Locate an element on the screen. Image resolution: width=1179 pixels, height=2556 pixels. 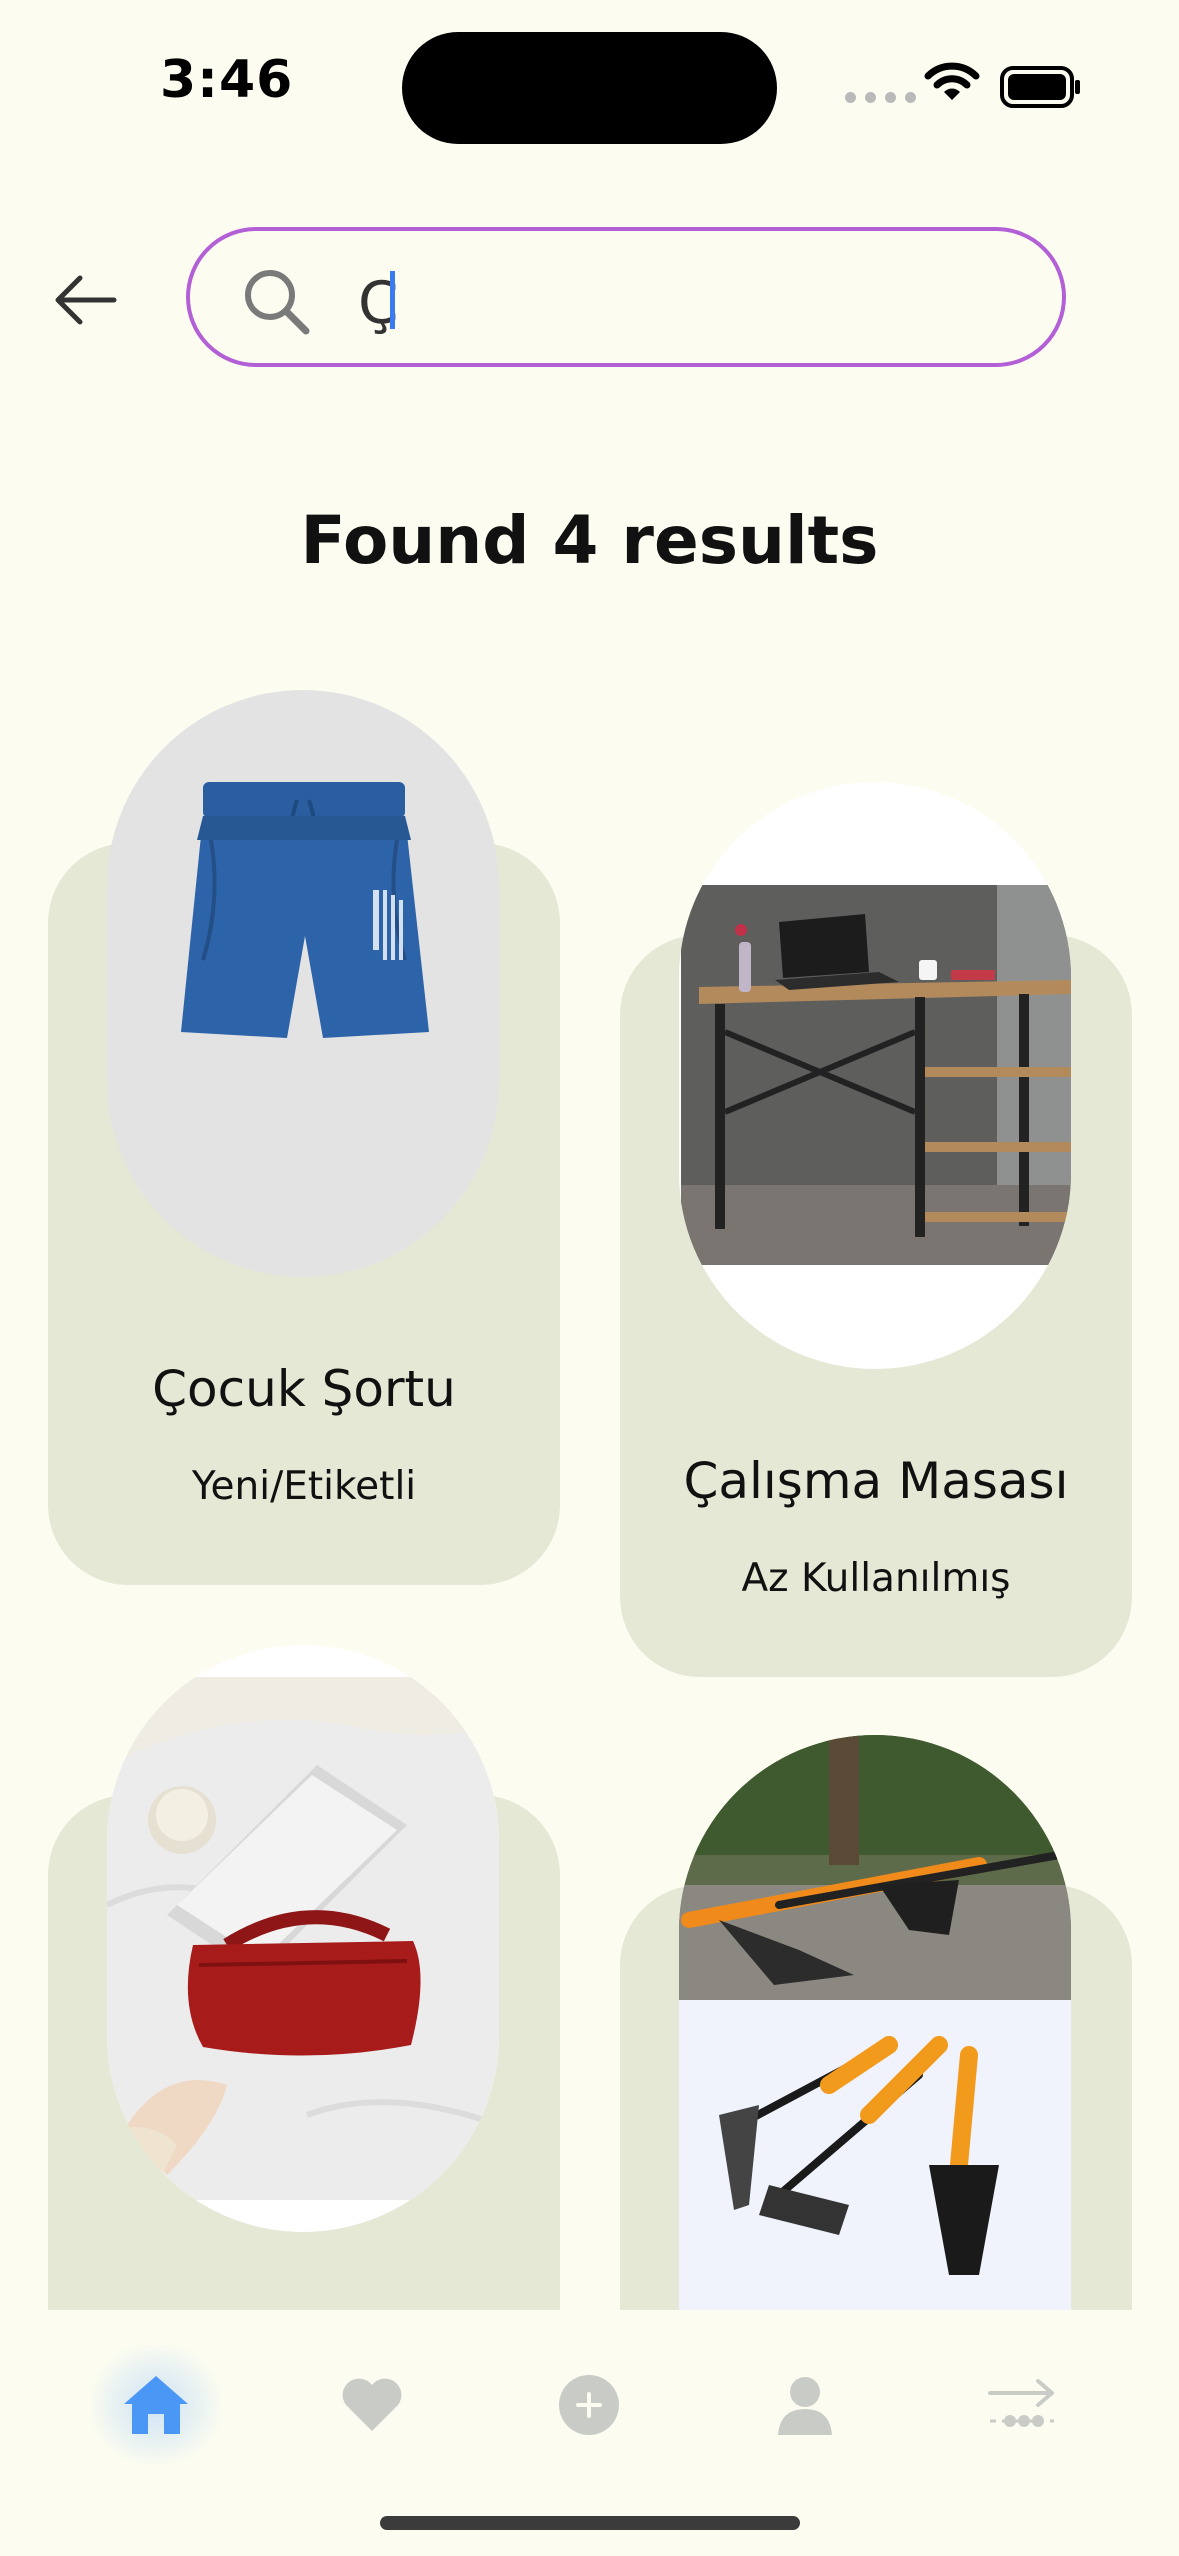
product-title: Çalışma Masası is located at coordinates (876, 1481).